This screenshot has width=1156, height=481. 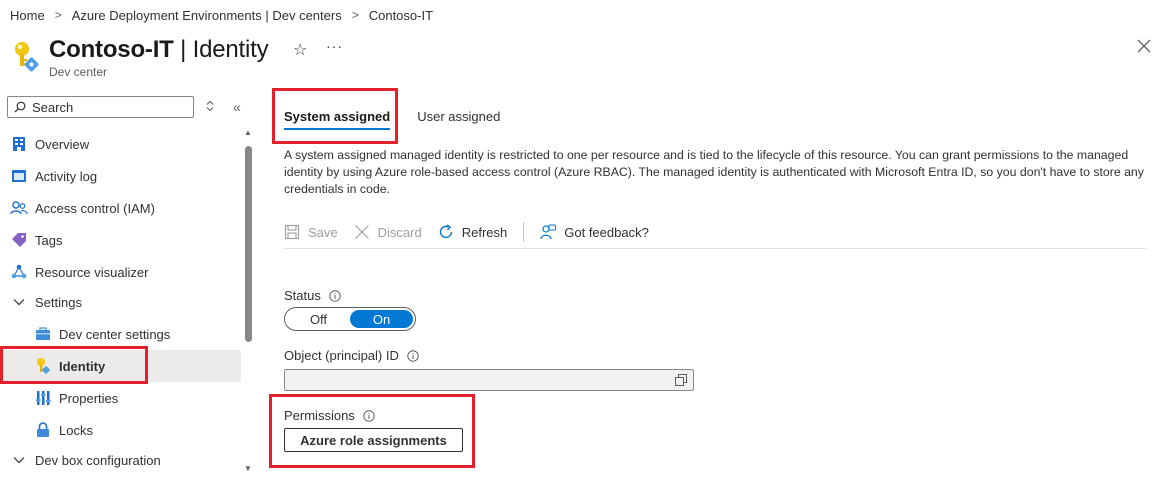 I want to click on tab-label: User assigned, so click(x=459, y=116).